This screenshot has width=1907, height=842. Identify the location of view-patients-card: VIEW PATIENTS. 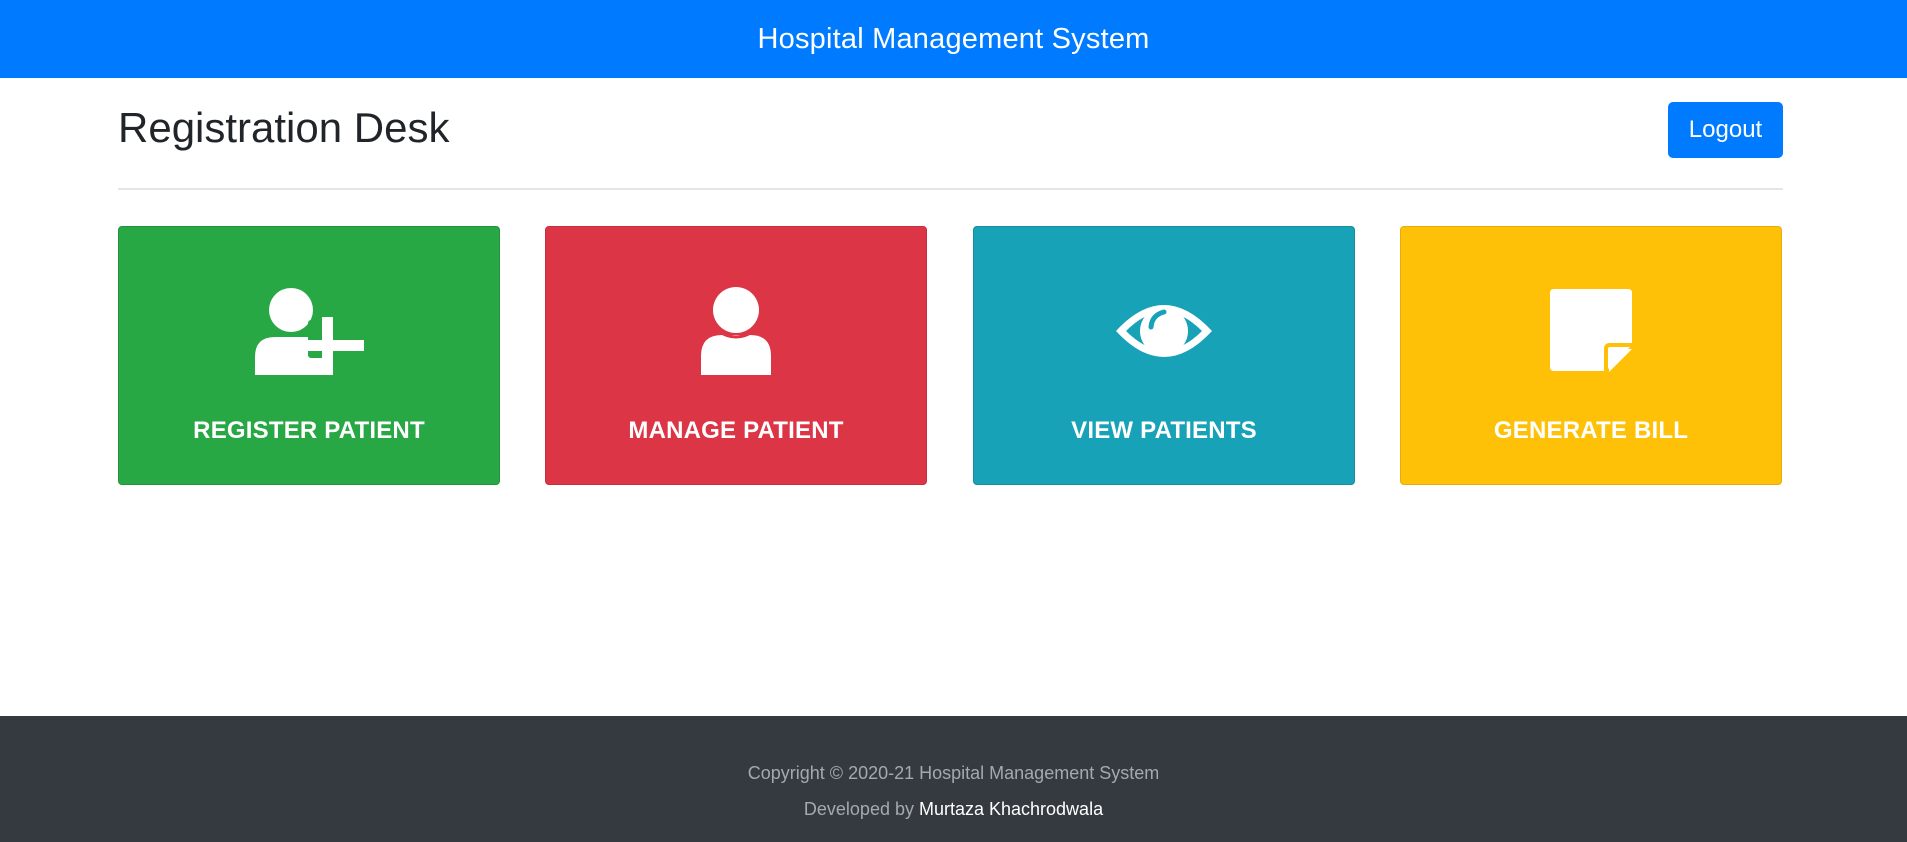
(1164, 355).